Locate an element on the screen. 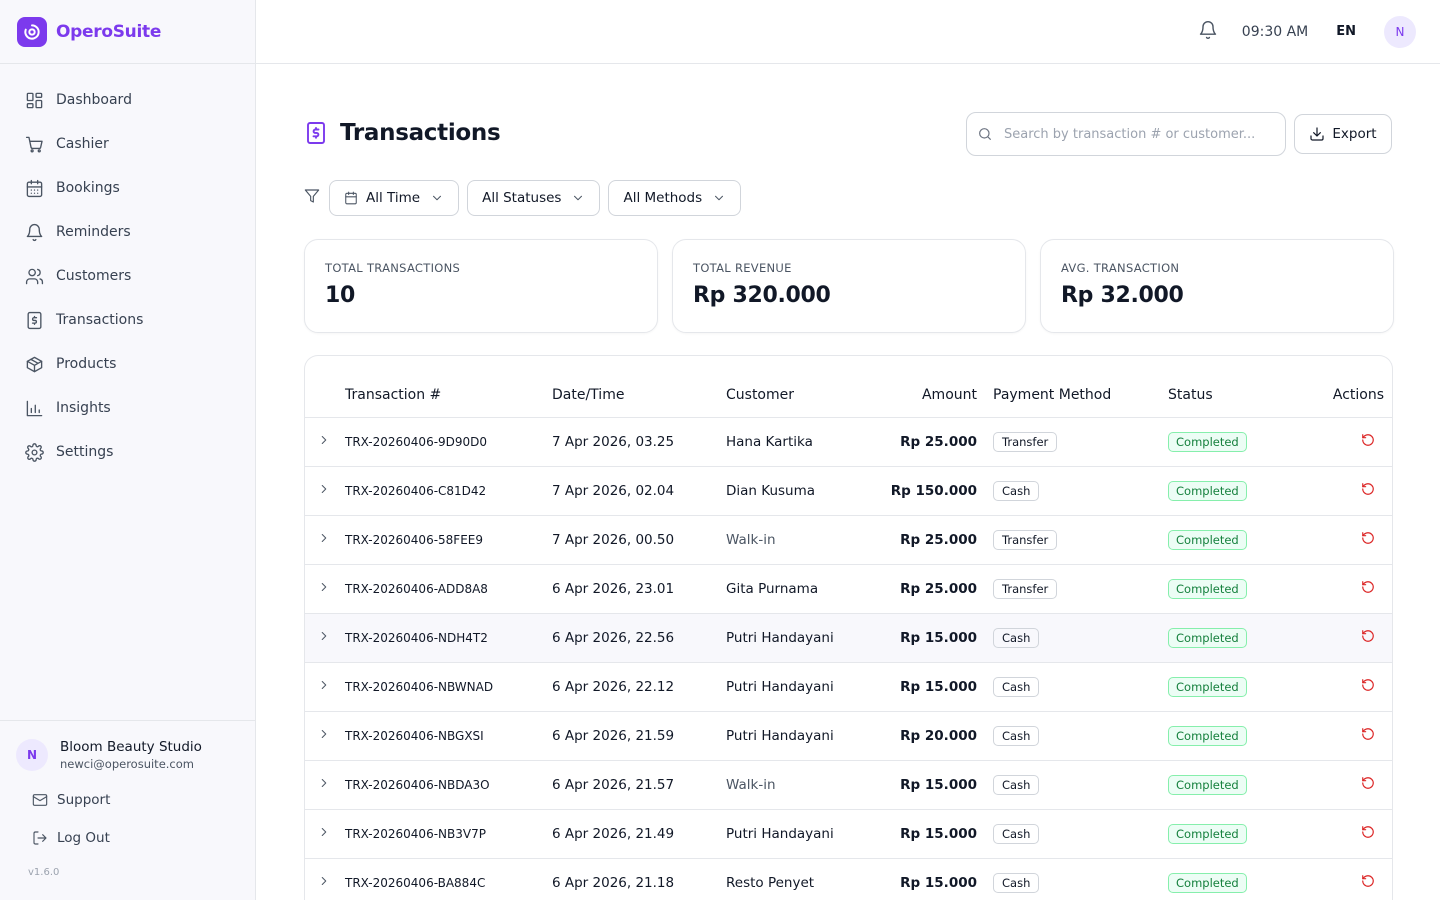 This screenshot has height=900, width=1440. brand: OperoSuite is located at coordinates (127, 32).